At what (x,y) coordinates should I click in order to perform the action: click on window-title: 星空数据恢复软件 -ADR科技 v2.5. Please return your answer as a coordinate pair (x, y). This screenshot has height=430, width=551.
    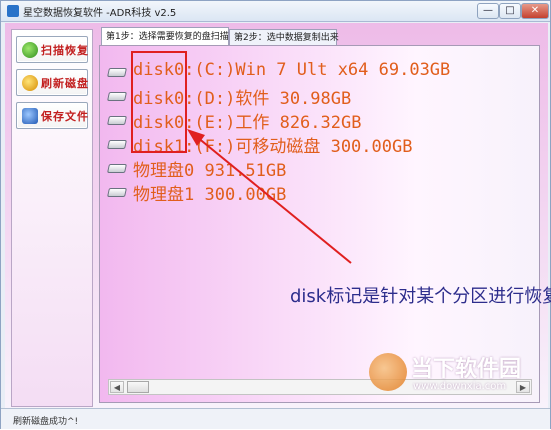
    Looking at the image, I should click on (100, 13).